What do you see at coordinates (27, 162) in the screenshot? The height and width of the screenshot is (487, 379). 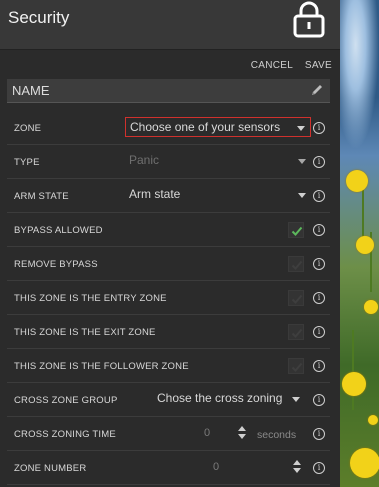 I see `type-label: TYPE` at bounding box center [27, 162].